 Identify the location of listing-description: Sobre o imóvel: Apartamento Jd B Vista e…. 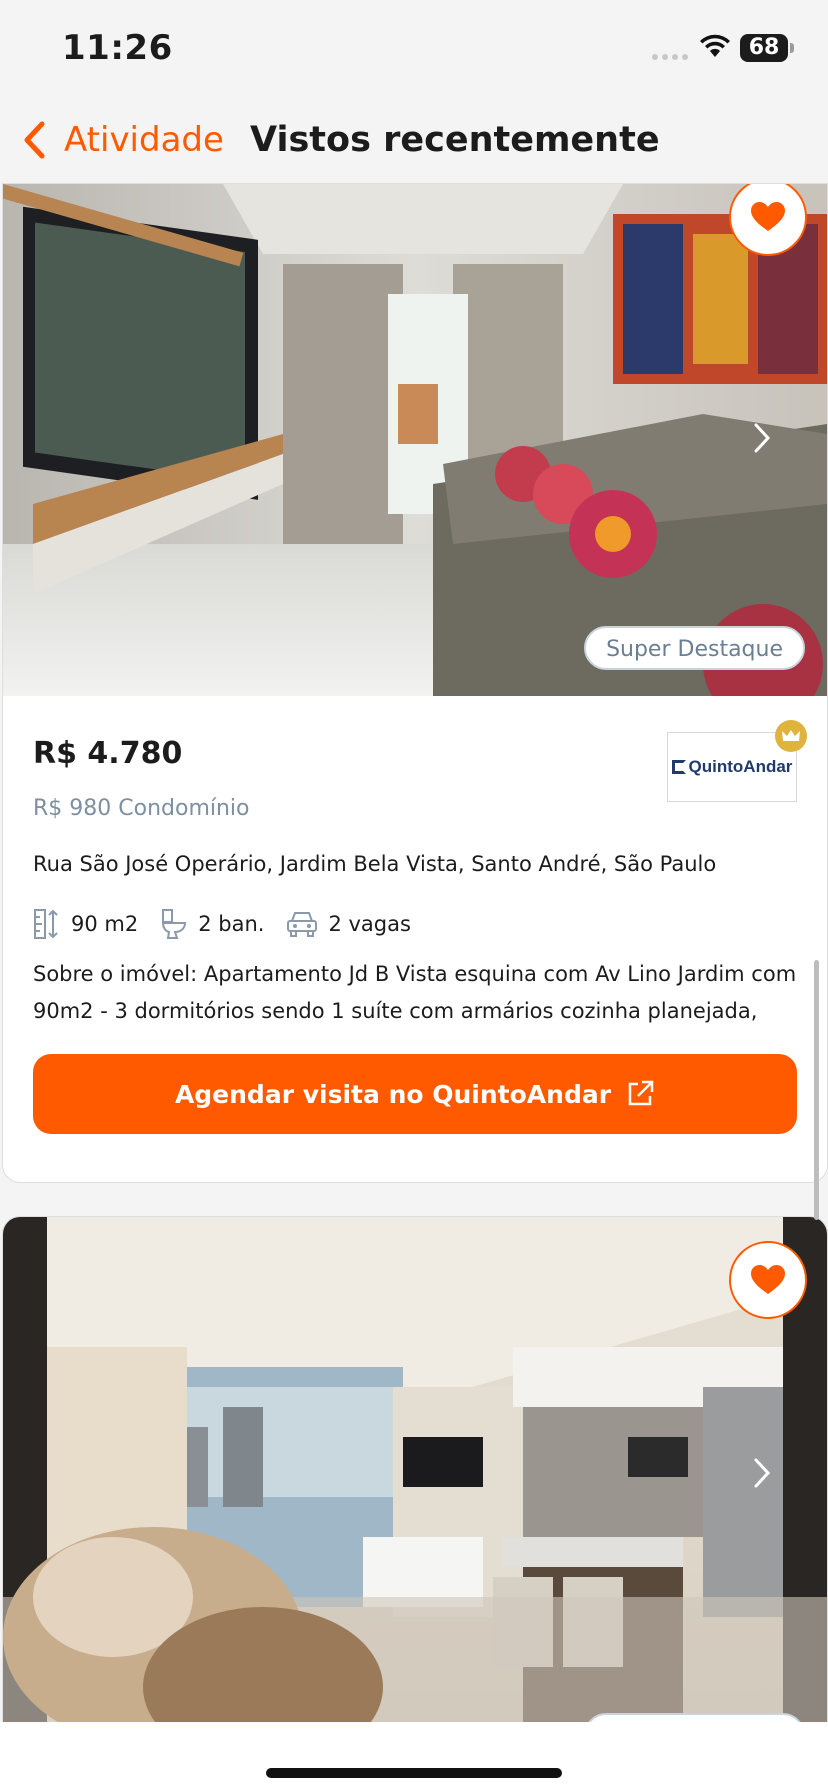
(415, 992).